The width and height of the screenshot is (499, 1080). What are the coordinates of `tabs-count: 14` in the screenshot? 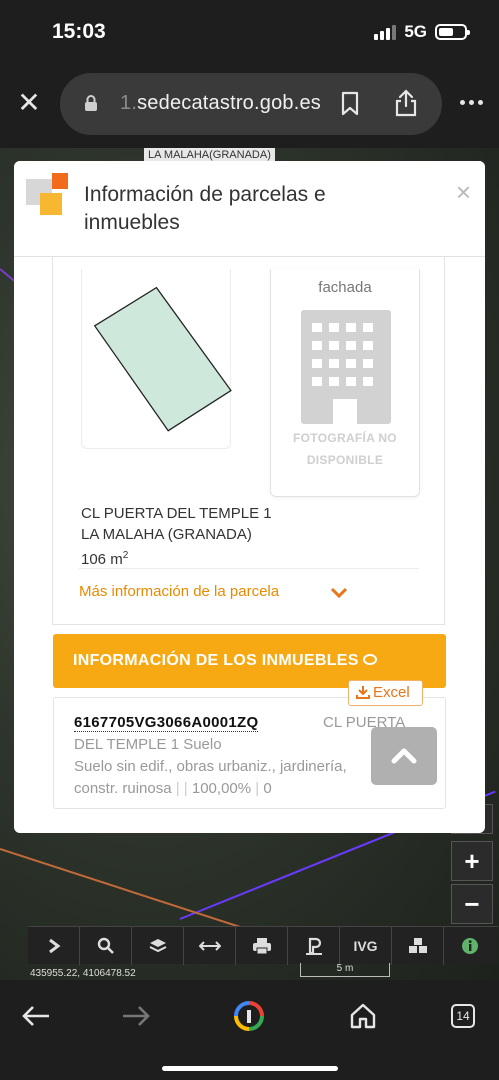 It's located at (463, 1016).